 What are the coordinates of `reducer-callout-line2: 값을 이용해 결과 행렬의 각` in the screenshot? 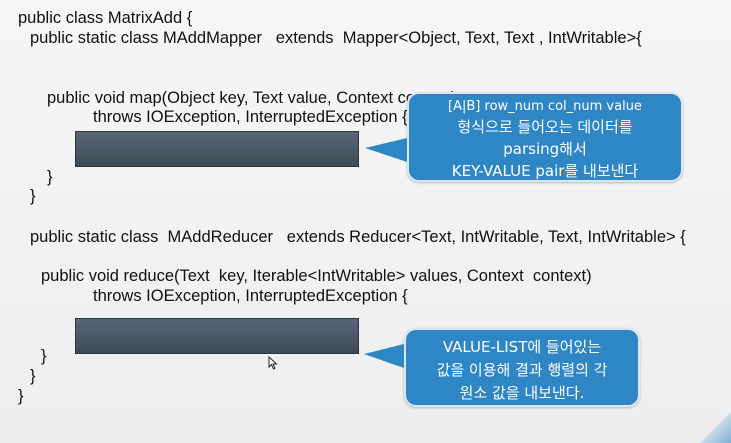 It's located at (522, 370).